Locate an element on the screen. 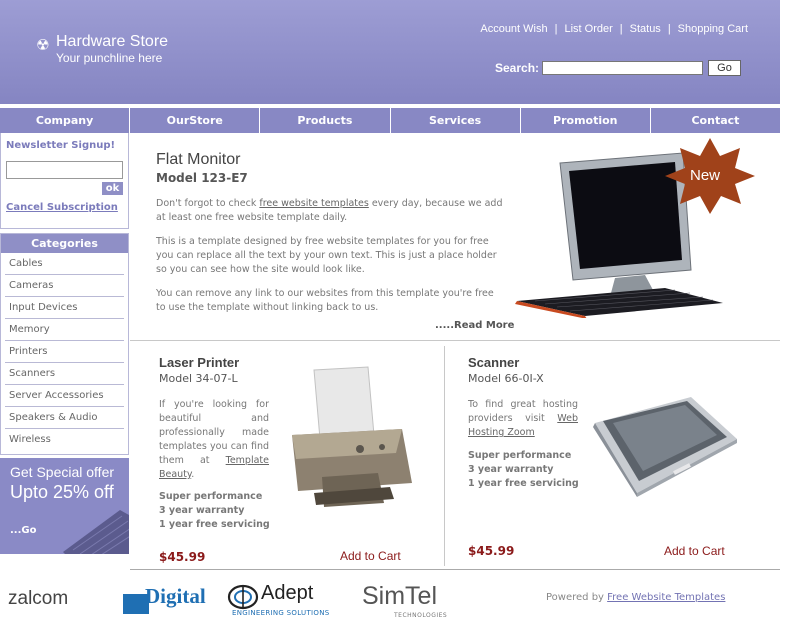  featured-model: Model 123-E7 is located at coordinates (202, 178).